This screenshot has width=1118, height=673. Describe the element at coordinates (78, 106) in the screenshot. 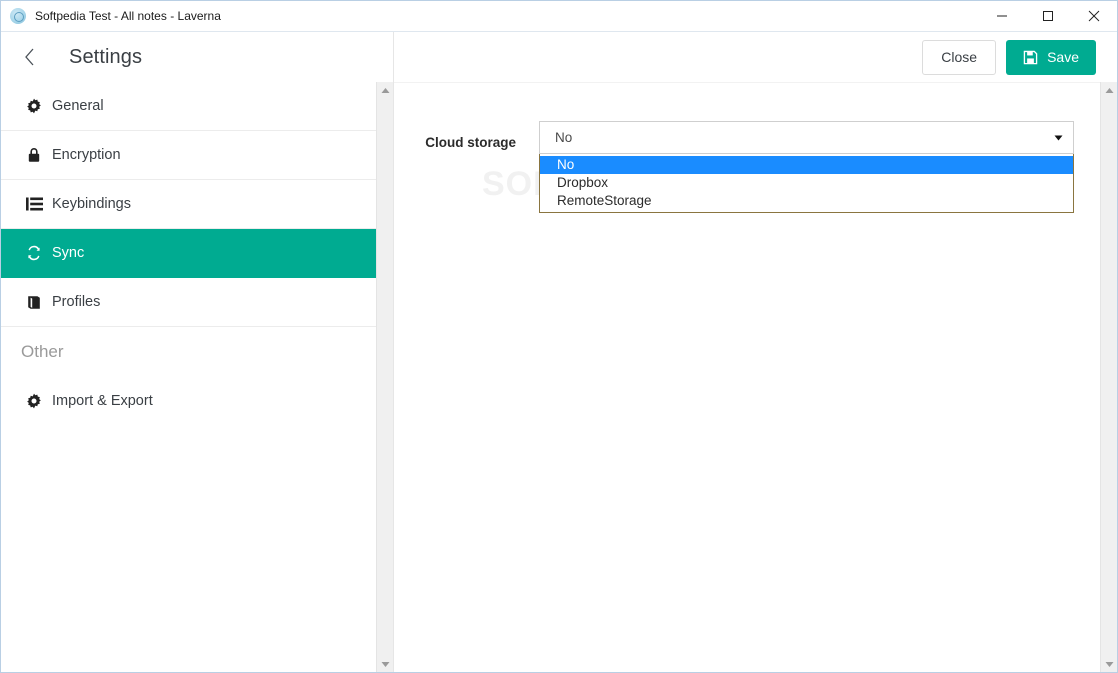

I see `sidebar-item-label: General` at that location.